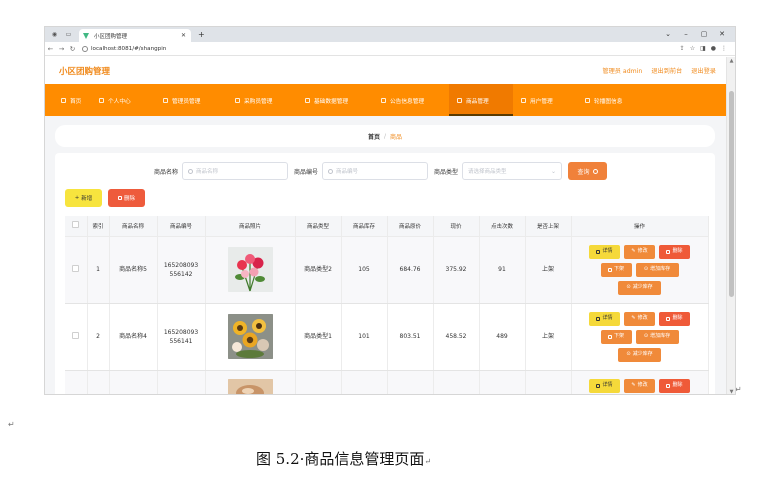  Describe the element at coordinates (481, 100) in the screenshot. I see `menu-item-goods: 商品管理` at that location.